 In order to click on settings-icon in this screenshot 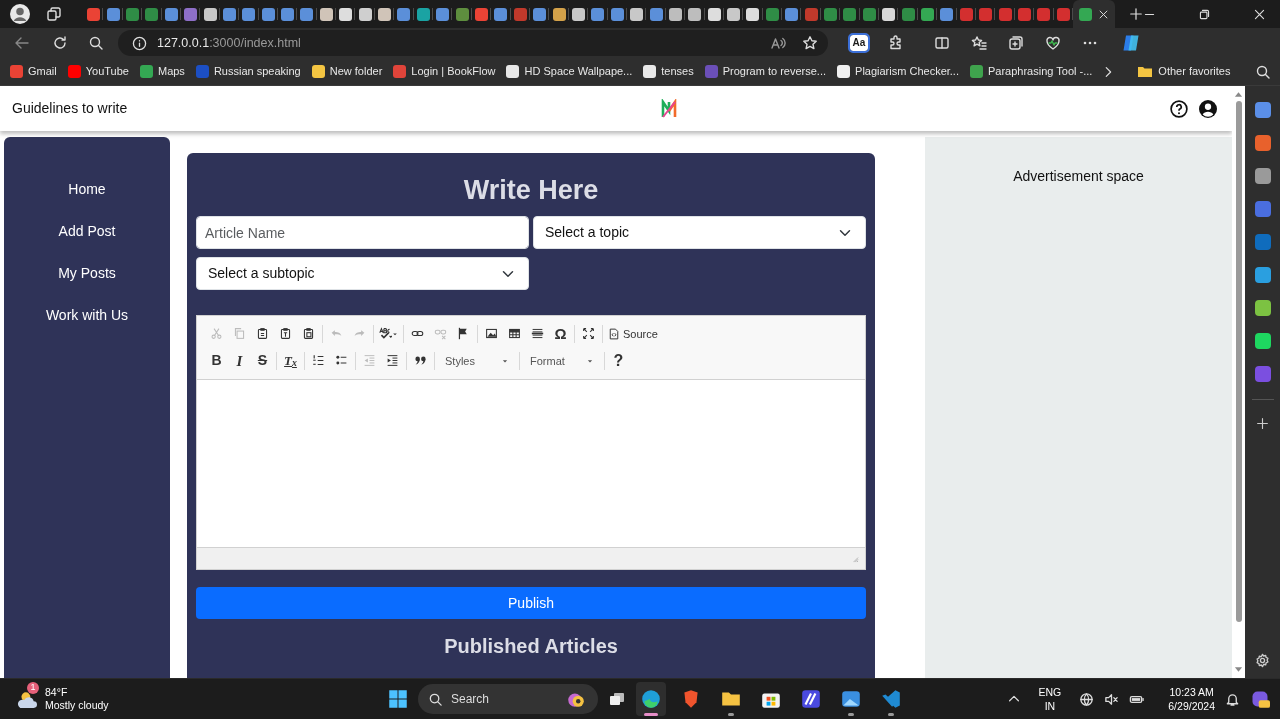, I will do `click(1262, 660)`.